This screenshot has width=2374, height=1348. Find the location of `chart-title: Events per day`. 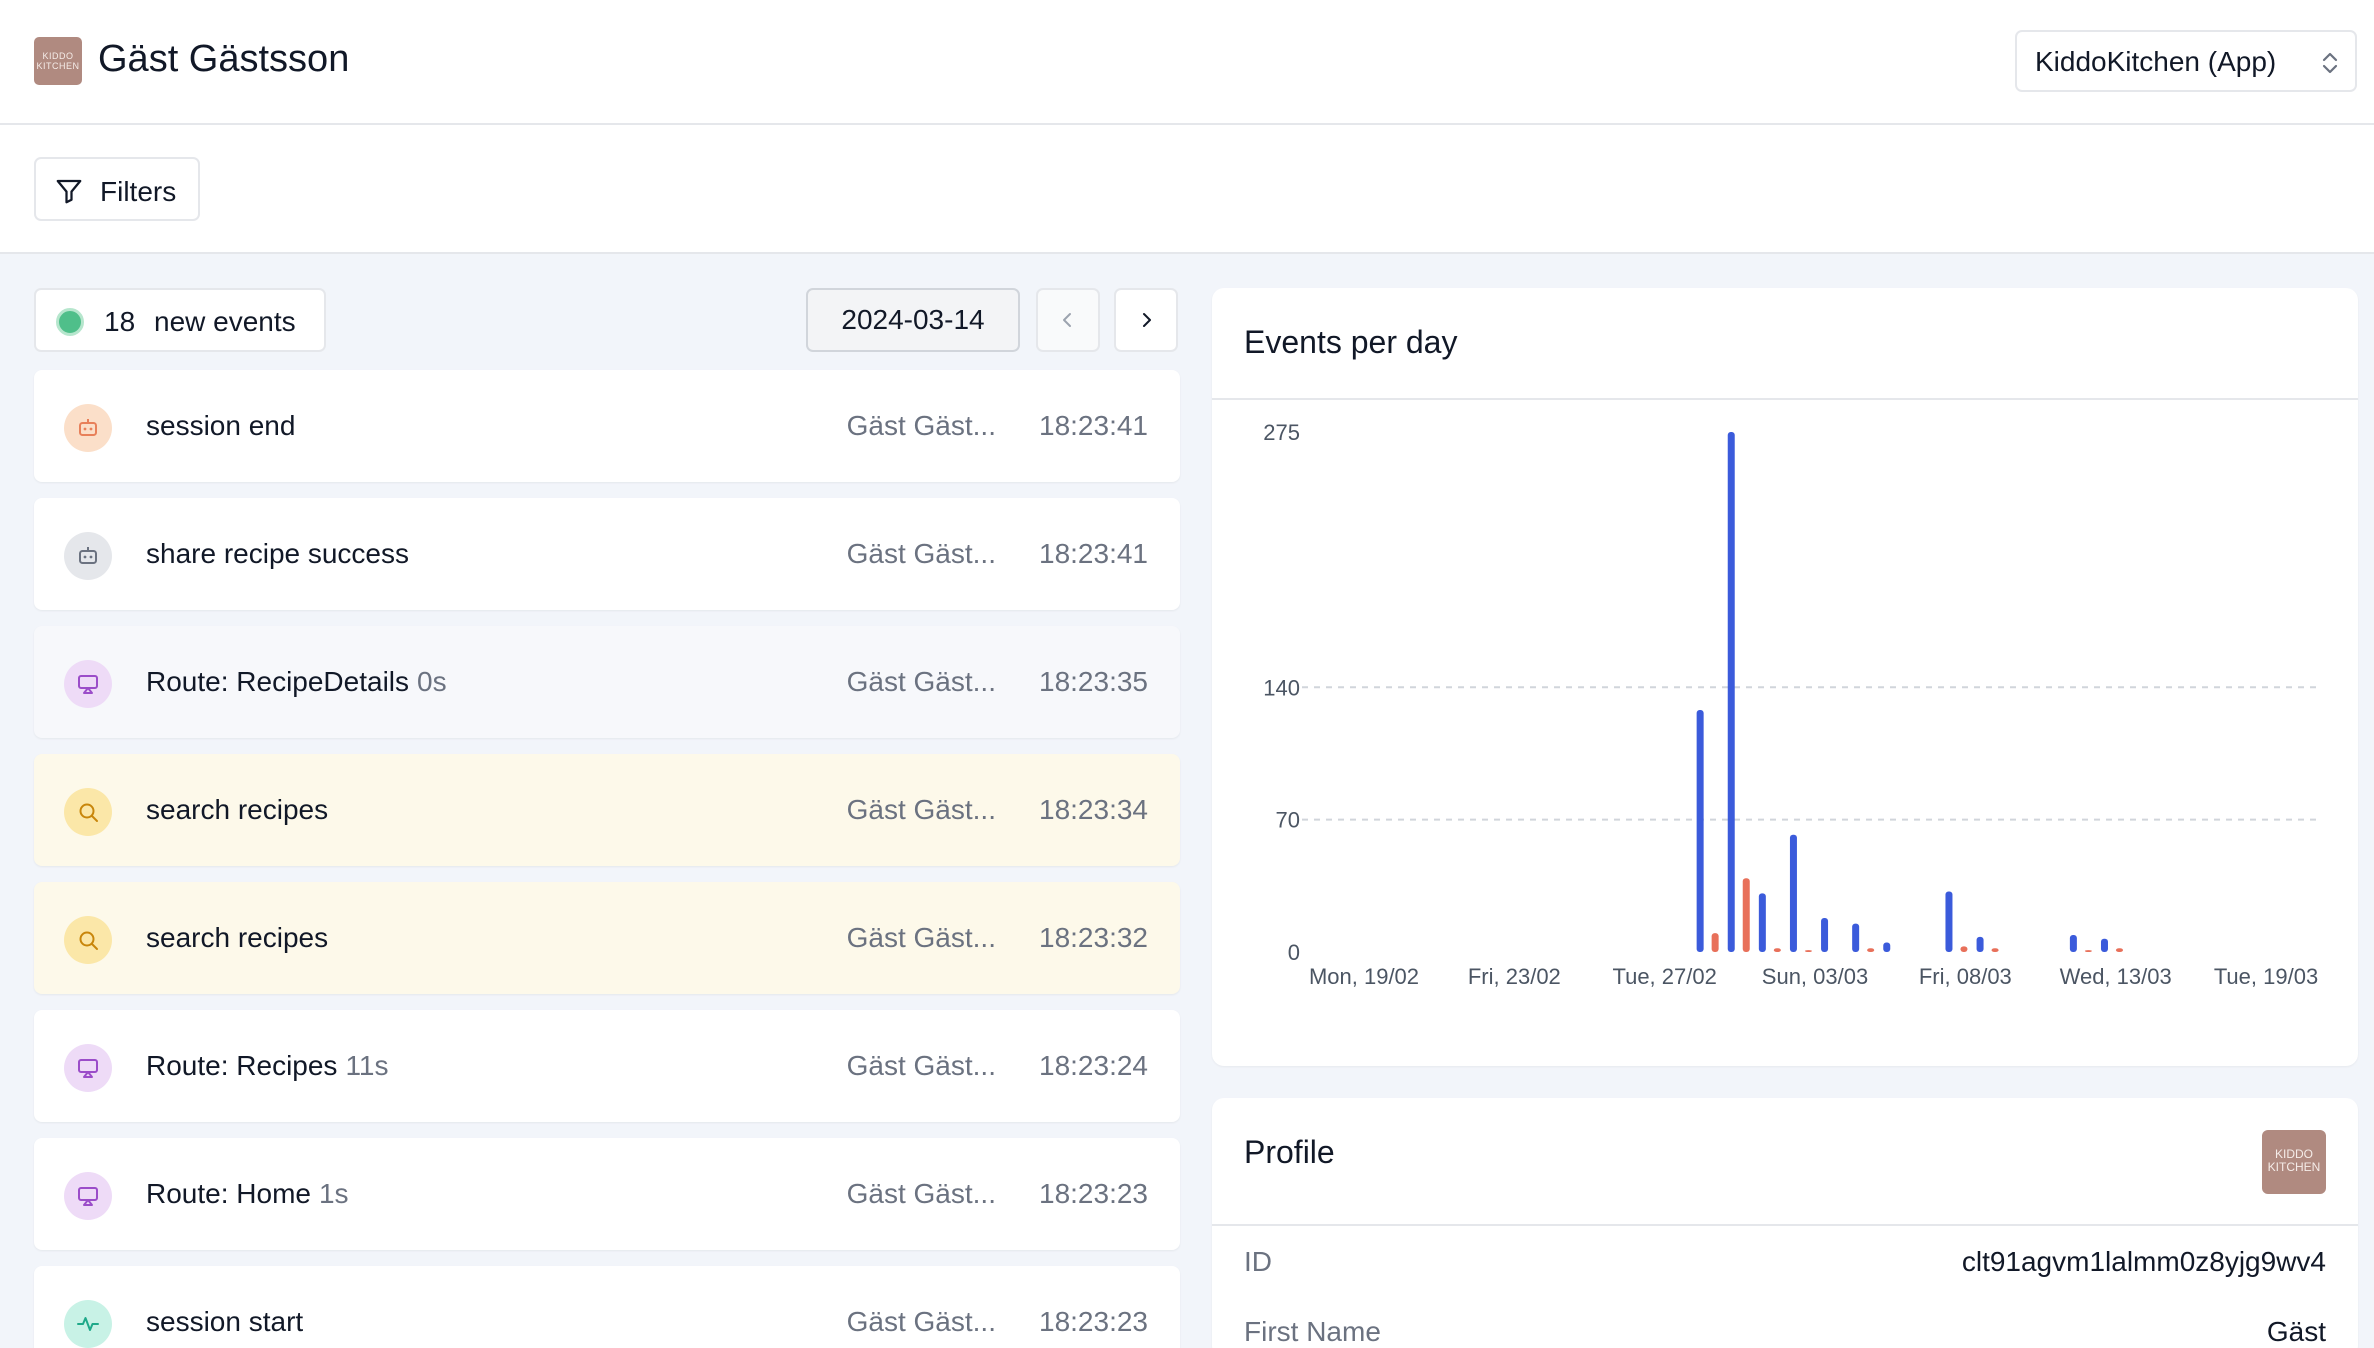

chart-title: Events per day is located at coordinates (1351, 342).